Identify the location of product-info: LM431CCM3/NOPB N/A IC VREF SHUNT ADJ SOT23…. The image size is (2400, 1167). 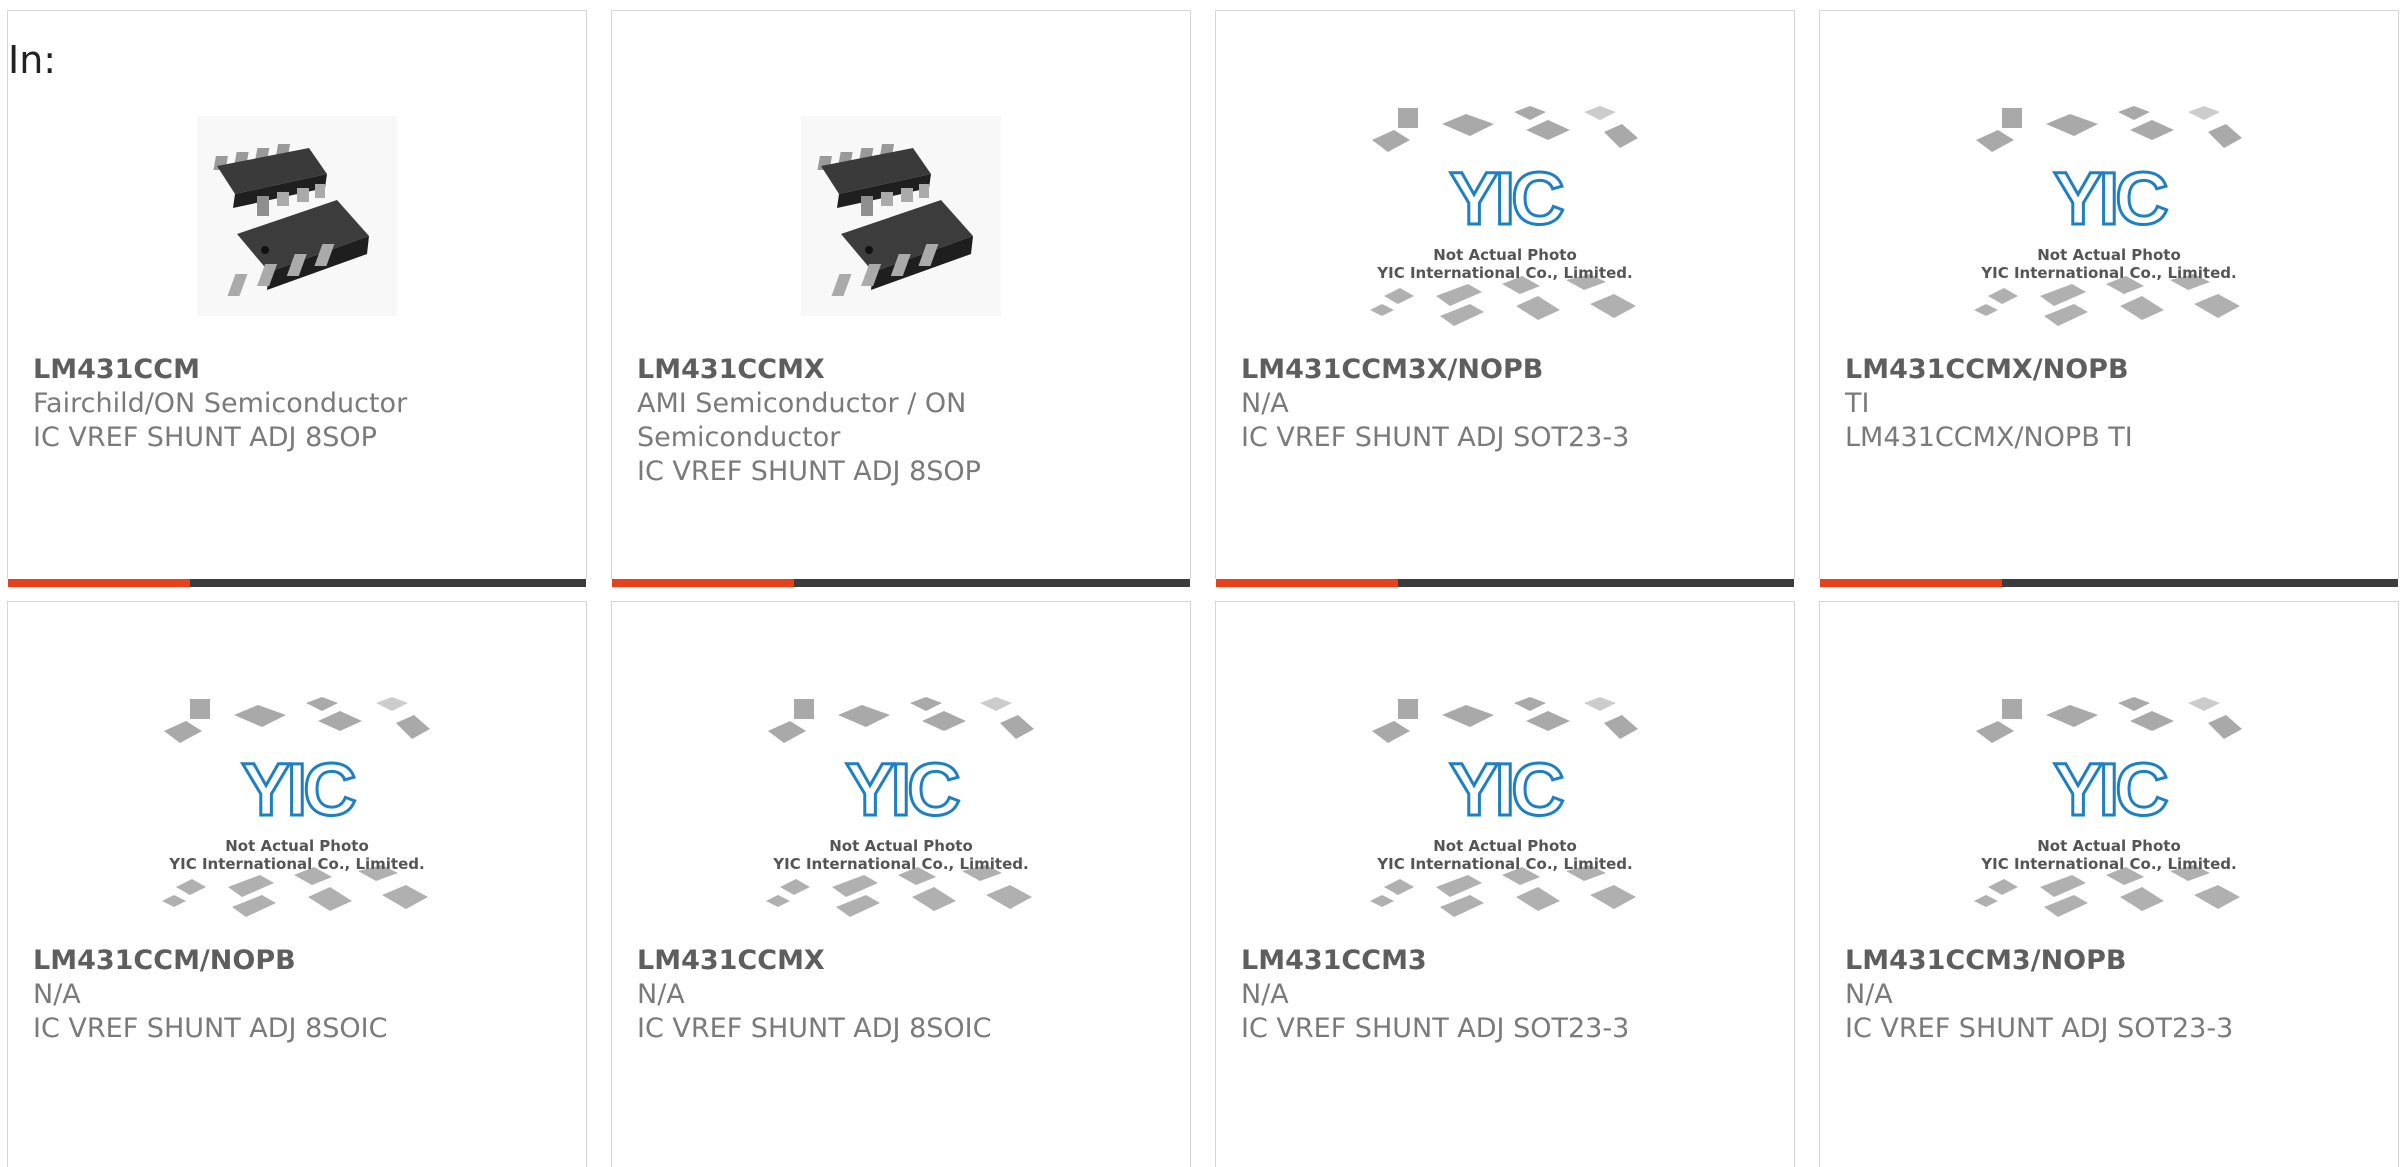
(2111, 995).